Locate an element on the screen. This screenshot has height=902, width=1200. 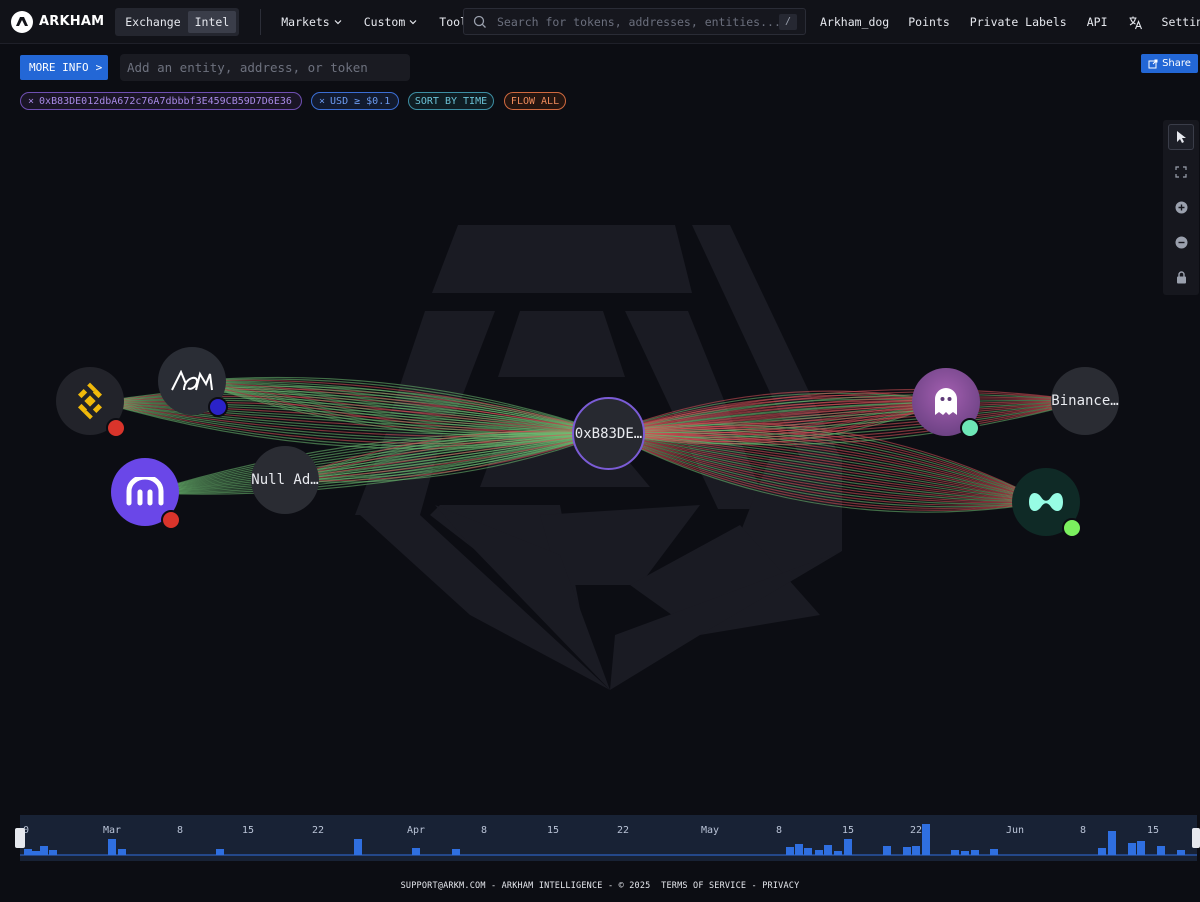
user-profile-link: Arkham_dog is located at coordinates (854, 22).